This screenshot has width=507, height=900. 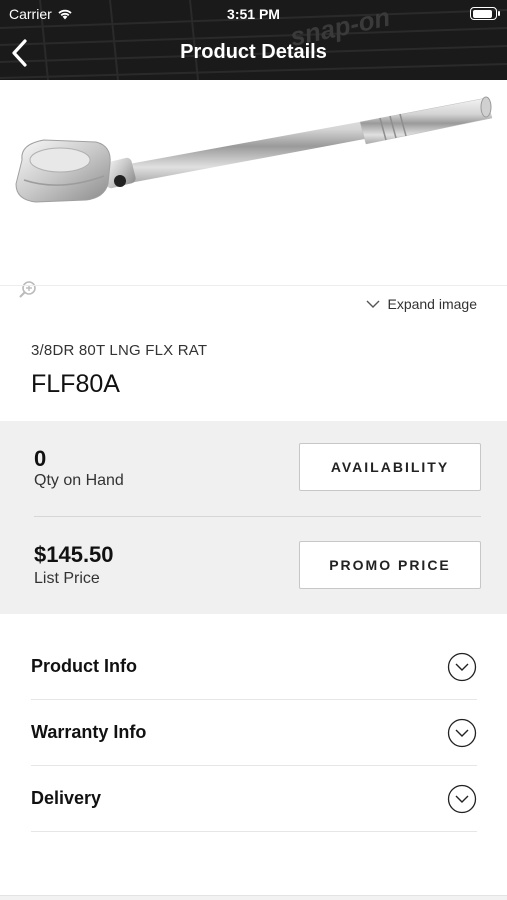 I want to click on battery-icon, so click(x=485, y=13).